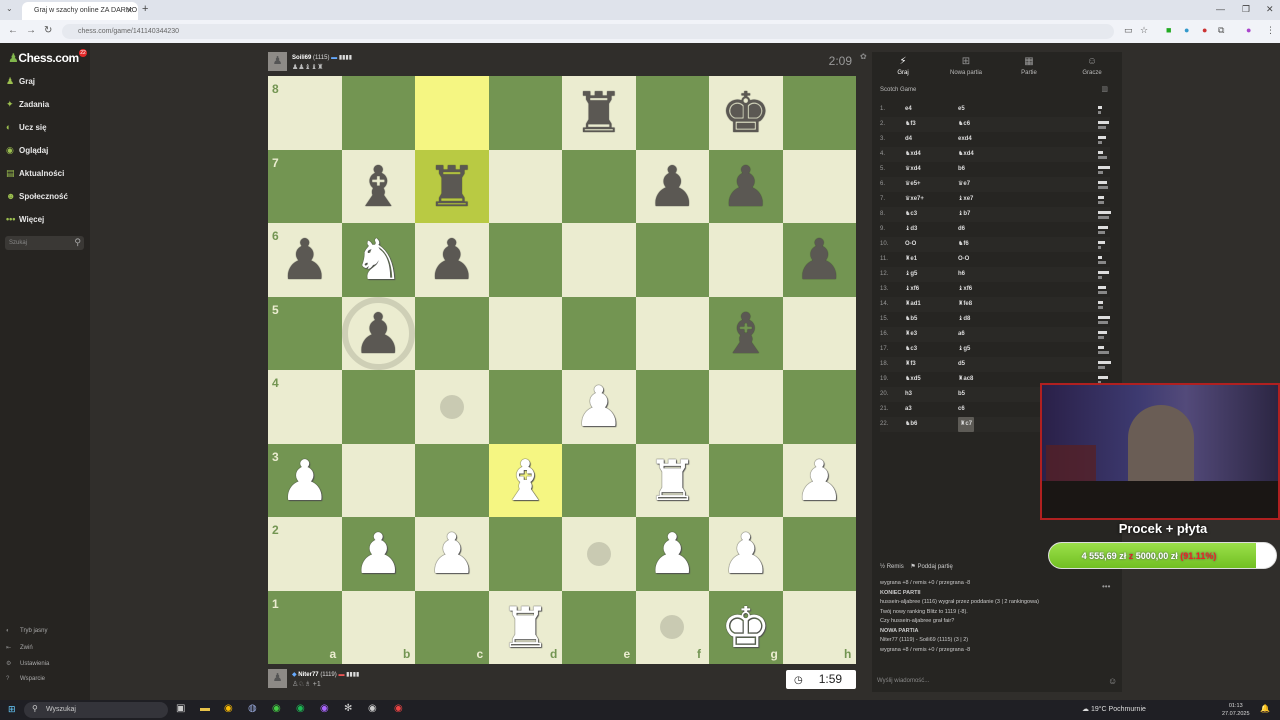 This screenshot has width=1280, height=720. Describe the element at coordinates (746, 407) in the screenshot. I see `square-g4` at that location.